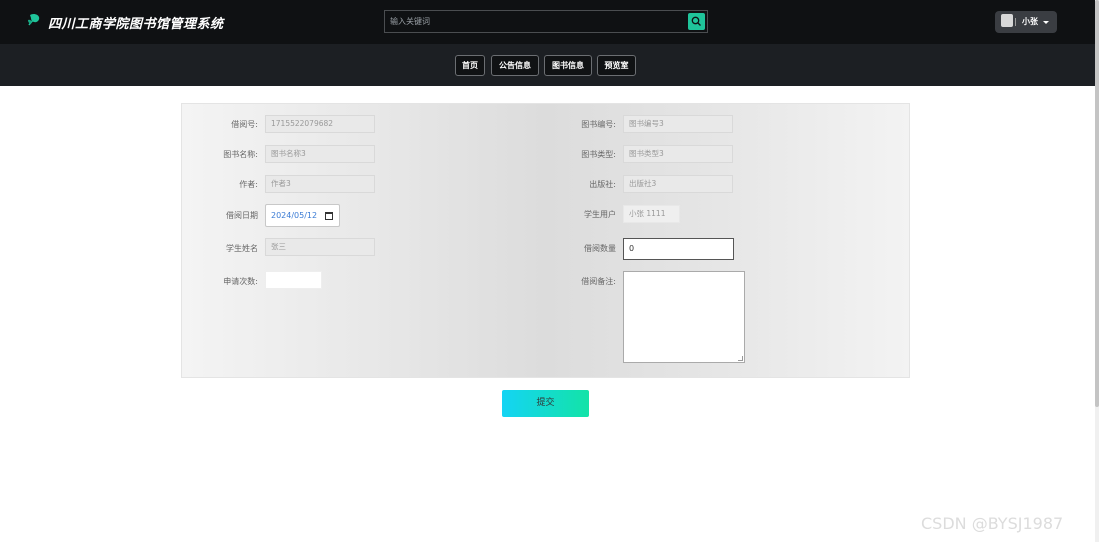  What do you see at coordinates (242, 215) in the screenshot?
I see `borrow-date-label: 借阅日期` at bounding box center [242, 215].